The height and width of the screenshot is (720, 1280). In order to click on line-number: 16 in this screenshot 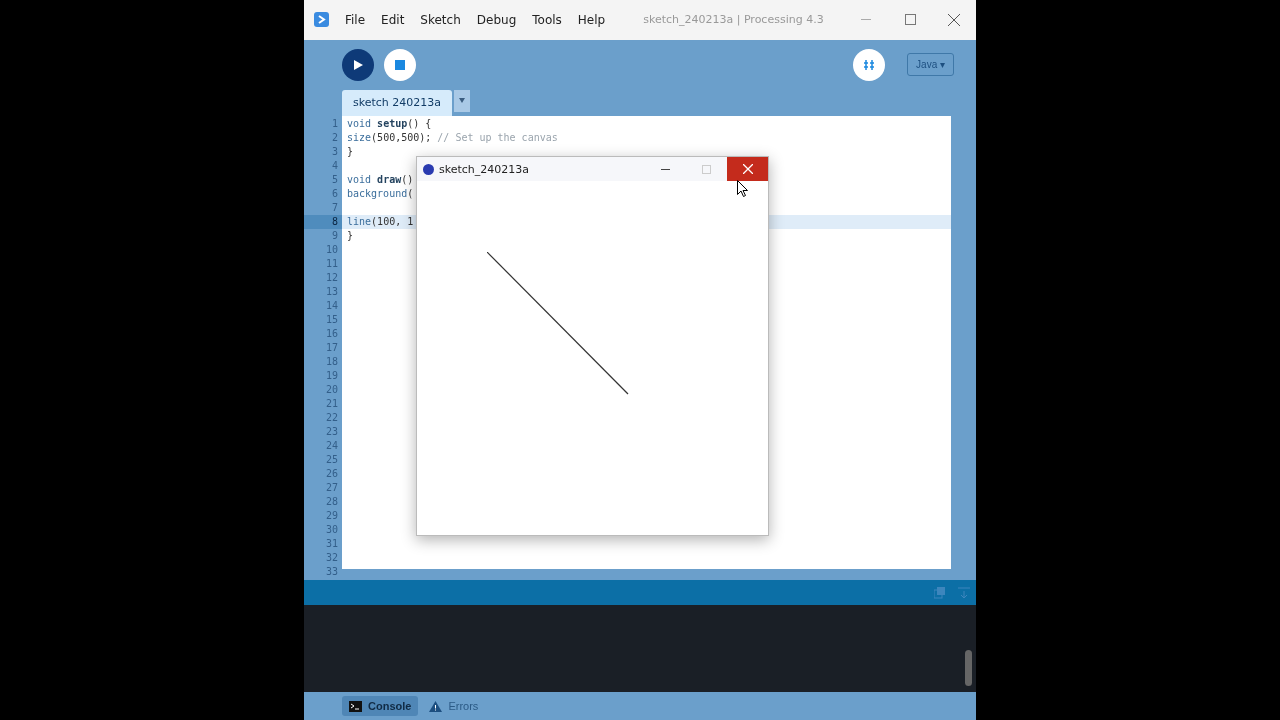, I will do `click(331, 333)`.